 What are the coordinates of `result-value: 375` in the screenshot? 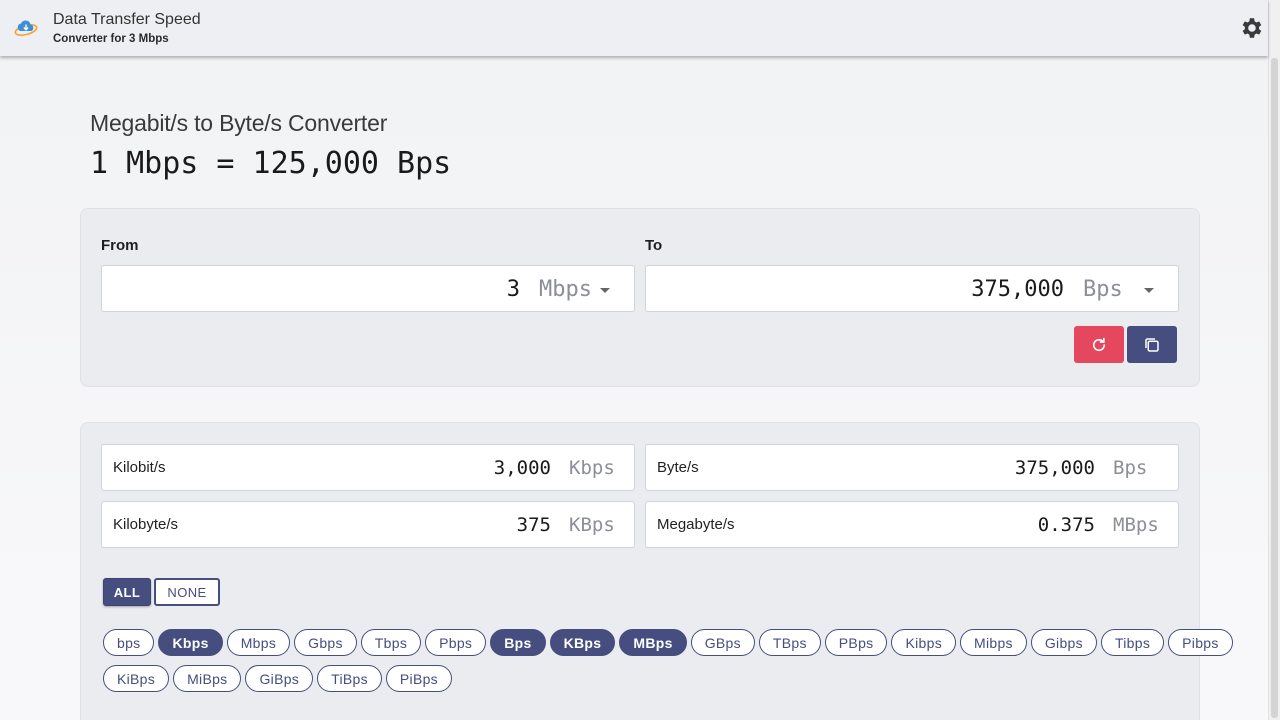 It's located at (534, 525).